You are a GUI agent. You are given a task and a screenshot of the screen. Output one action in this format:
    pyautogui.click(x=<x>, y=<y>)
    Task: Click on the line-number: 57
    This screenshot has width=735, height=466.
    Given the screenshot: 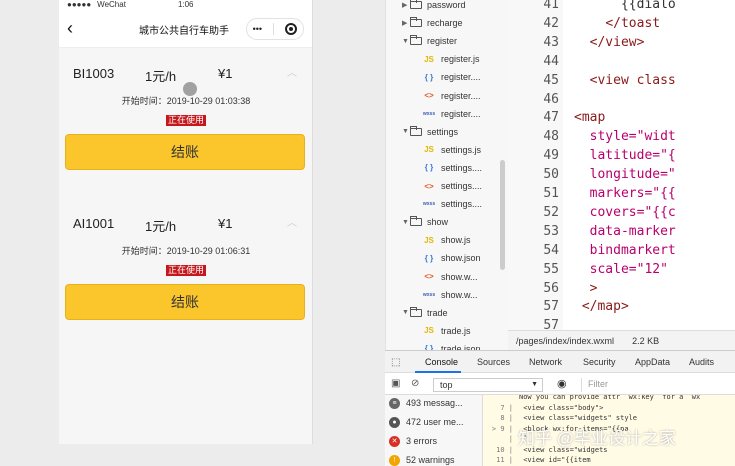 What is the action you would take?
    pyautogui.click(x=551, y=307)
    